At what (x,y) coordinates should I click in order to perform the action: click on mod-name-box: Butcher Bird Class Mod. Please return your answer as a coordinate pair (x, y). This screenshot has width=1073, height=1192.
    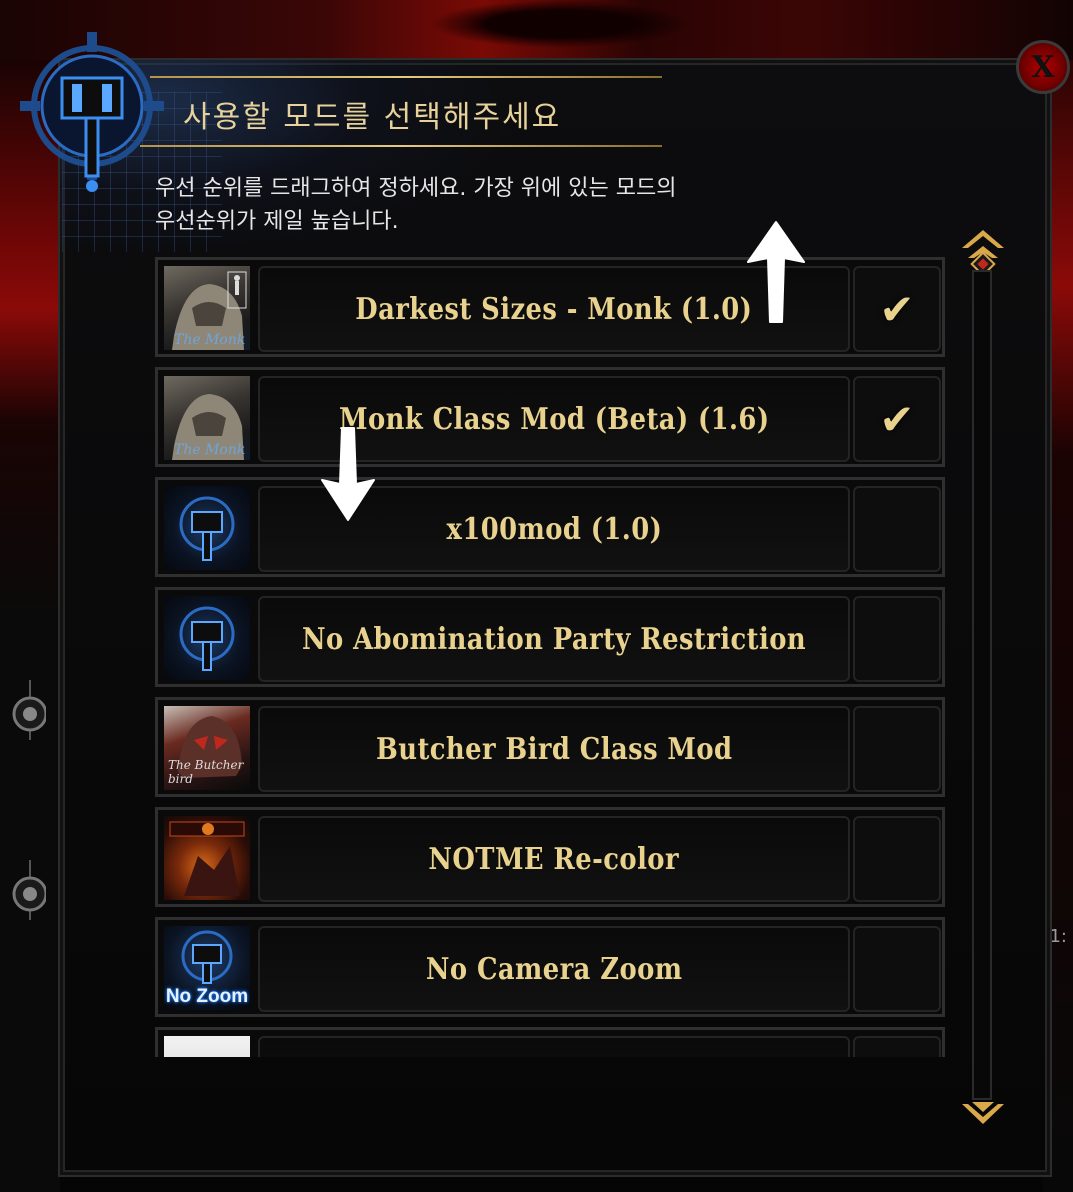
    Looking at the image, I should click on (554, 749).